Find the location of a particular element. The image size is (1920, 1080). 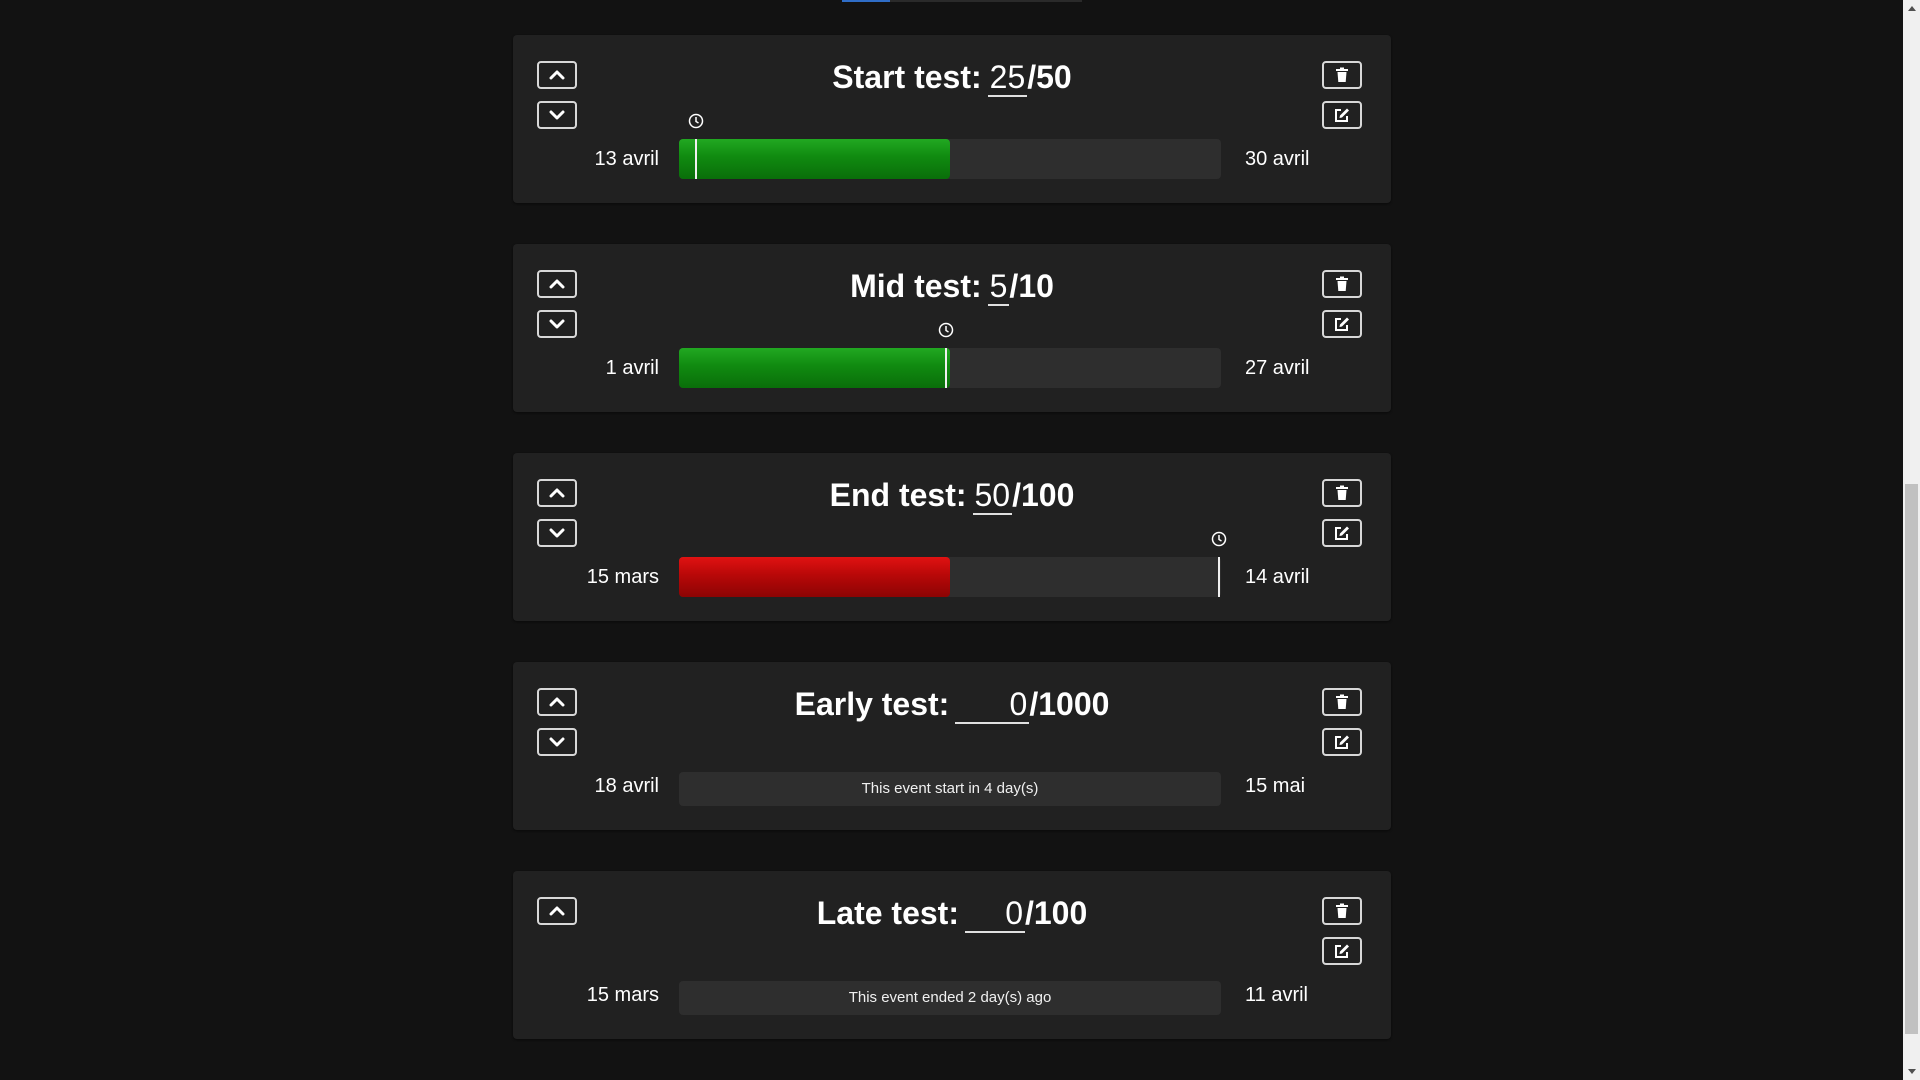

event-card: Start test: 25/50 13 avril 30 avril is located at coordinates (952, 119).